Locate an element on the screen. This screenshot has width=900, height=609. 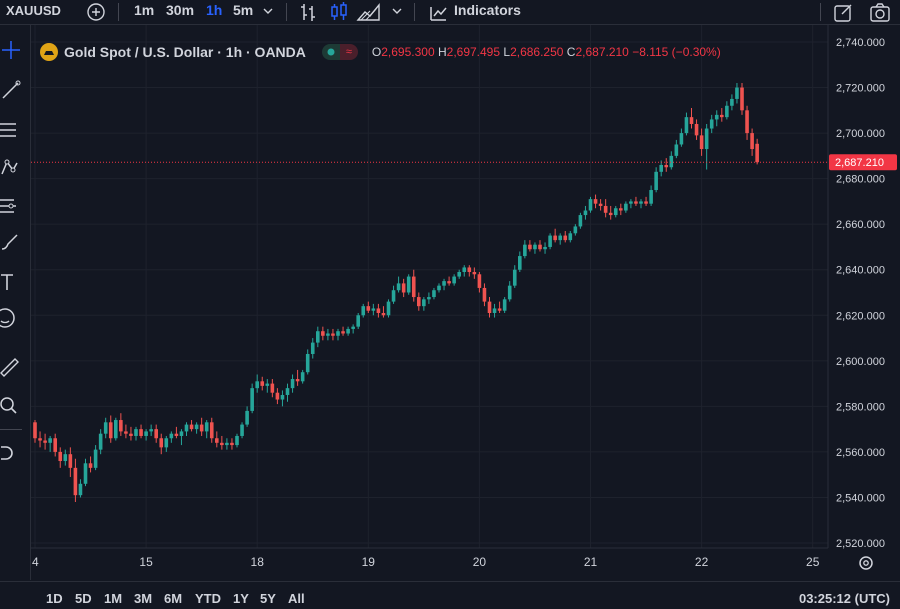
low-value: 2,686.250 is located at coordinates (537, 52).